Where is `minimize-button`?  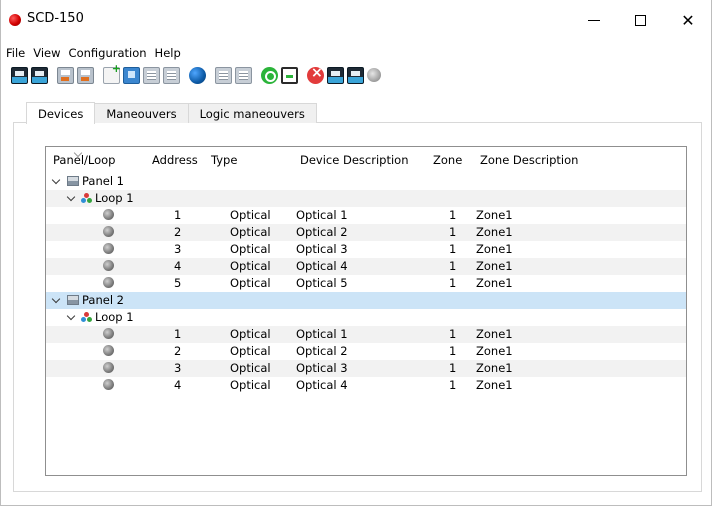 minimize-button is located at coordinates (594, 20).